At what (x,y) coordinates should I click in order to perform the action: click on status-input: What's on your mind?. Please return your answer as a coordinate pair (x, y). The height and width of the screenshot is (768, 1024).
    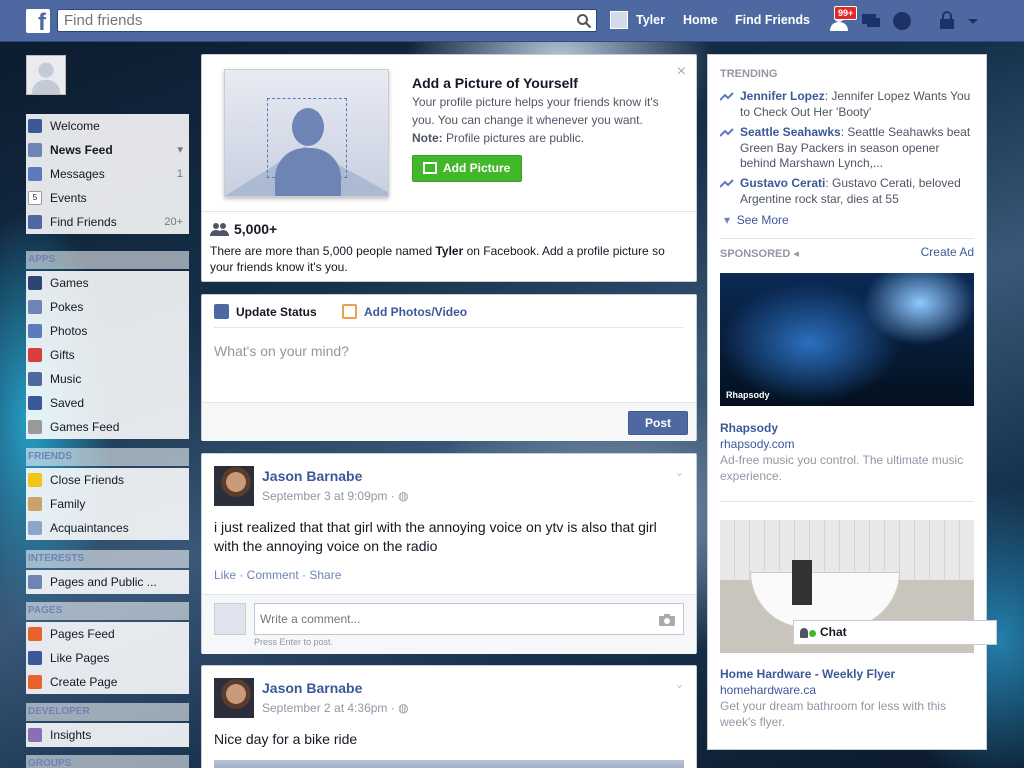
    Looking at the image, I should click on (281, 351).